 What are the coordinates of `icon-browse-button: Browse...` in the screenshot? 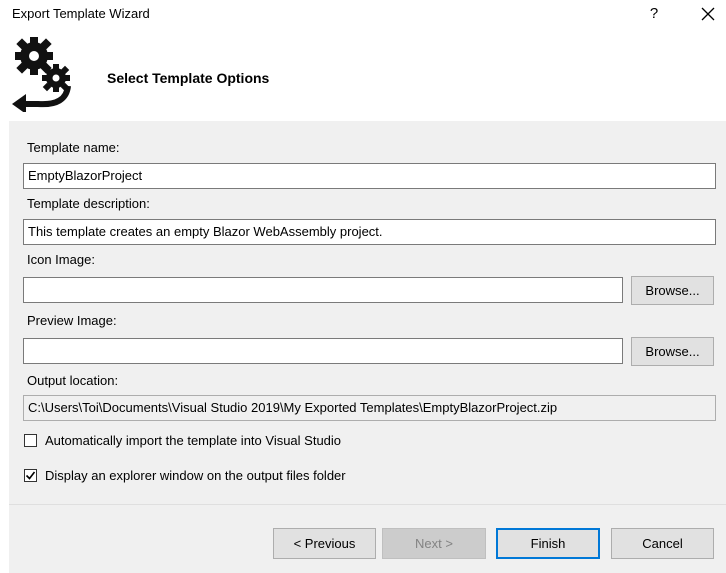 It's located at (672, 290).